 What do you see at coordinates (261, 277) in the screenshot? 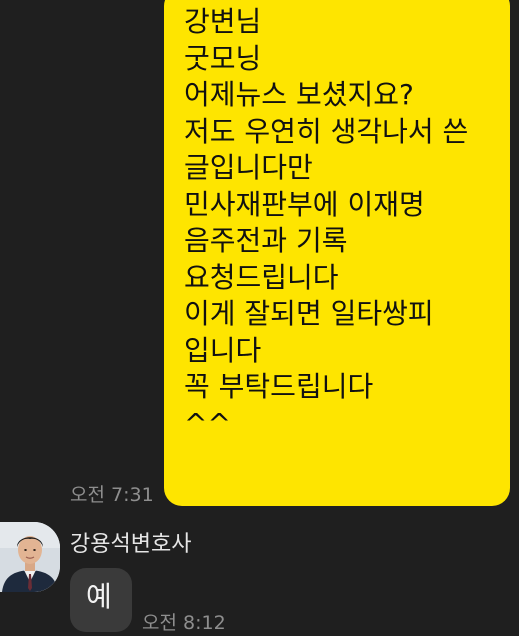
I see `message-line: 요청드립니다` at bounding box center [261, 277].